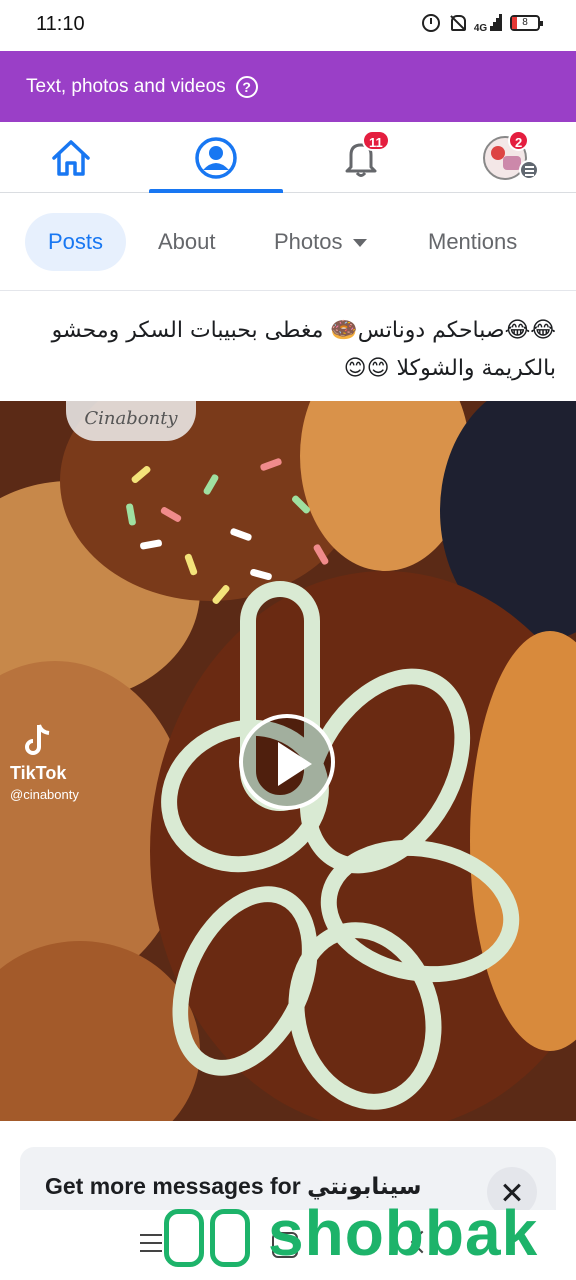 The image size is (576, 1280). What do you see at coordinates (430, 23) in the screenshot?
I see `alarm-icon` at bounding box center [430, 23].